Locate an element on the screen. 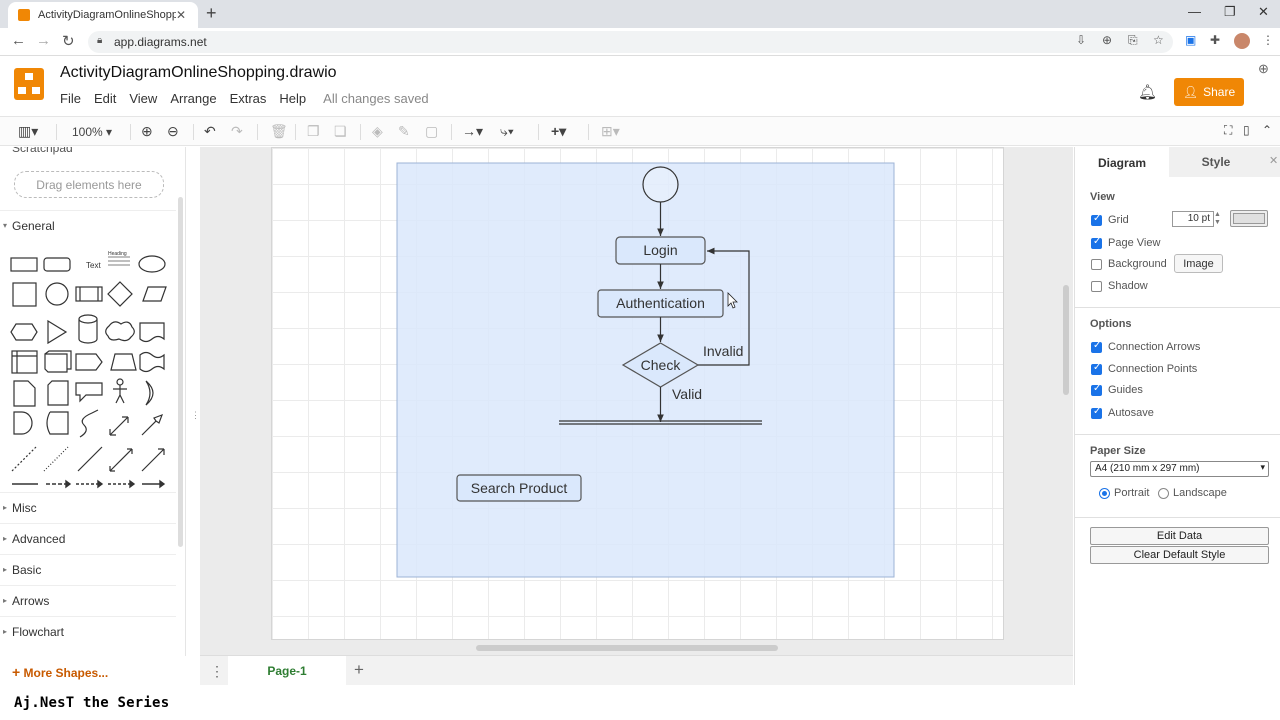  section-flowchart: Flowchart is located at coordinates (88, 631).